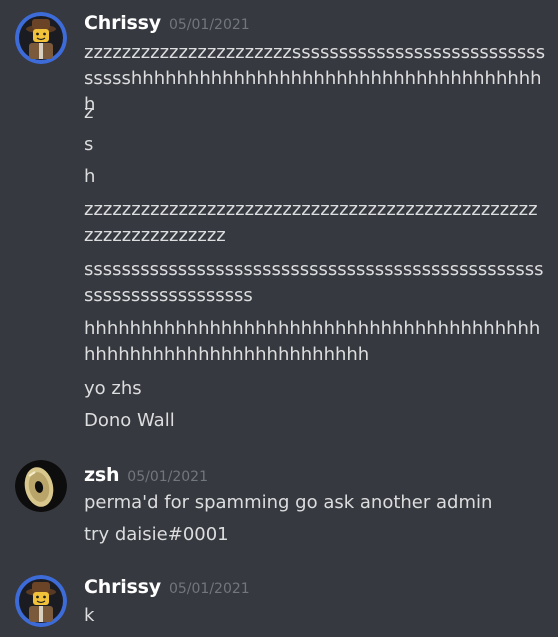 The image size is (558, 637). What do you see at coordinates (156, 534) in the screenshot?
I see `message-text: try daisie#0001` at bounding box center [156, 534].